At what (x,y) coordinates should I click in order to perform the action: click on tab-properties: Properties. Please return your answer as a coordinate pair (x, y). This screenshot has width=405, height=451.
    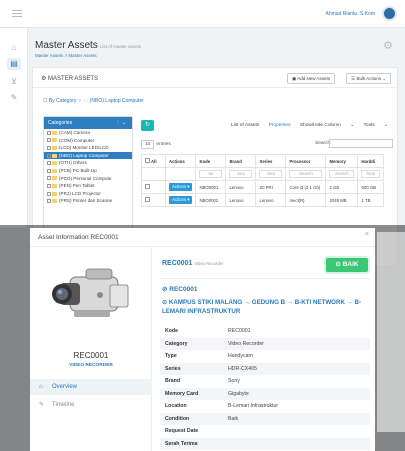
    Looking at the image, I should click on (280, 125).